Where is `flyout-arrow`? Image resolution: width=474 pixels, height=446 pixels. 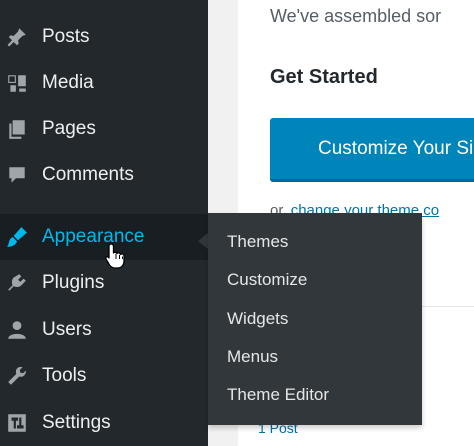 flyout-arrow is located at coordinates (203, 241).